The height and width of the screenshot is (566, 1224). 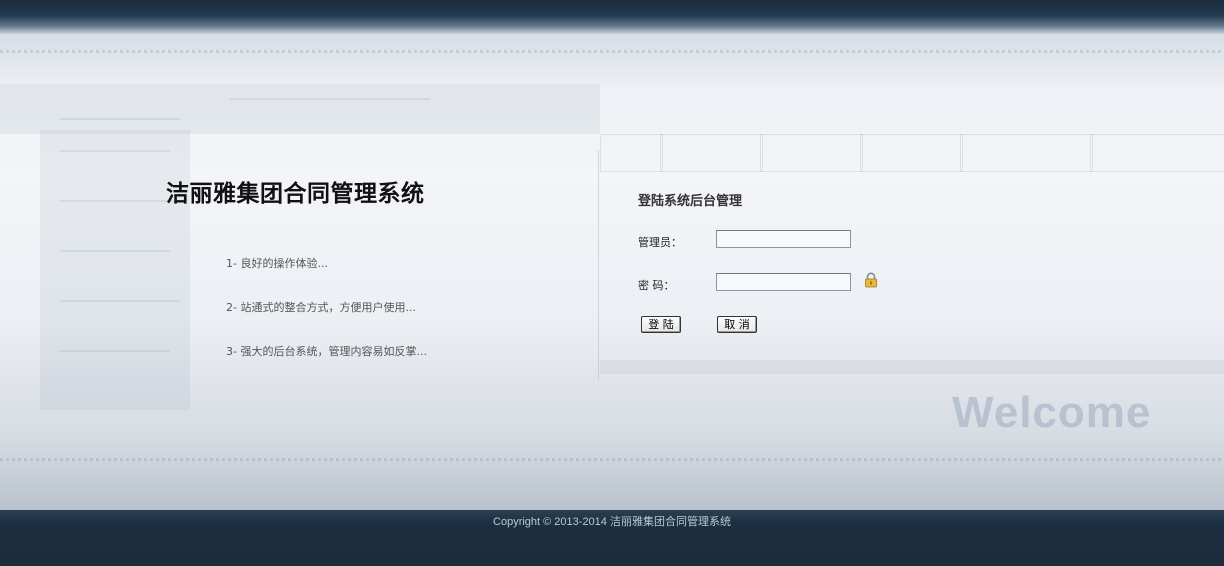 I want to click on copyright-text: Copyright © 2013-2014 洁丽雅集团合同管理系统, so click(x=612, y=522).